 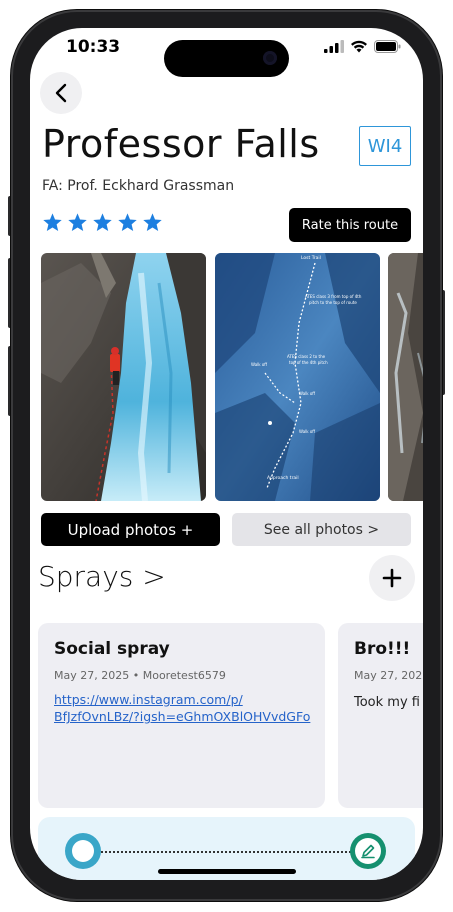 What do you see at coordinates (387, 702) in the screenshot?
I see `spray-text: Took my fi` at bounding box center [387, 702].